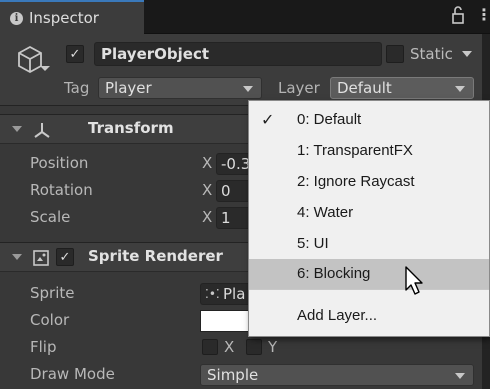 The height and width of the screenshot is (389, 490). What do you see at coordinates (131, 128) in the screenshot?
I see `transform-title: Transform` at bounding box center [131, 128].